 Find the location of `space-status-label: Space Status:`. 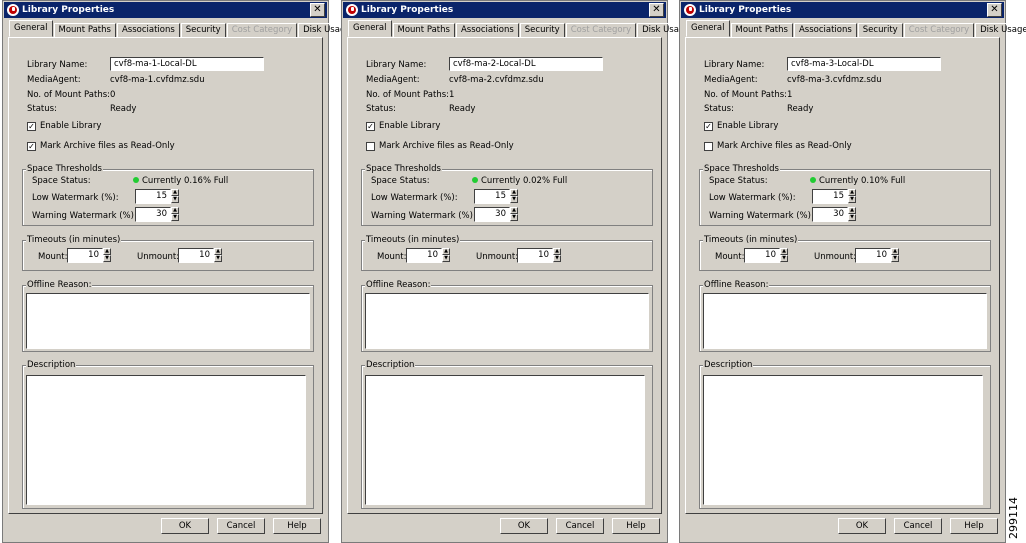

space-status-label: Space Status: is located at coordinates (738, 181).